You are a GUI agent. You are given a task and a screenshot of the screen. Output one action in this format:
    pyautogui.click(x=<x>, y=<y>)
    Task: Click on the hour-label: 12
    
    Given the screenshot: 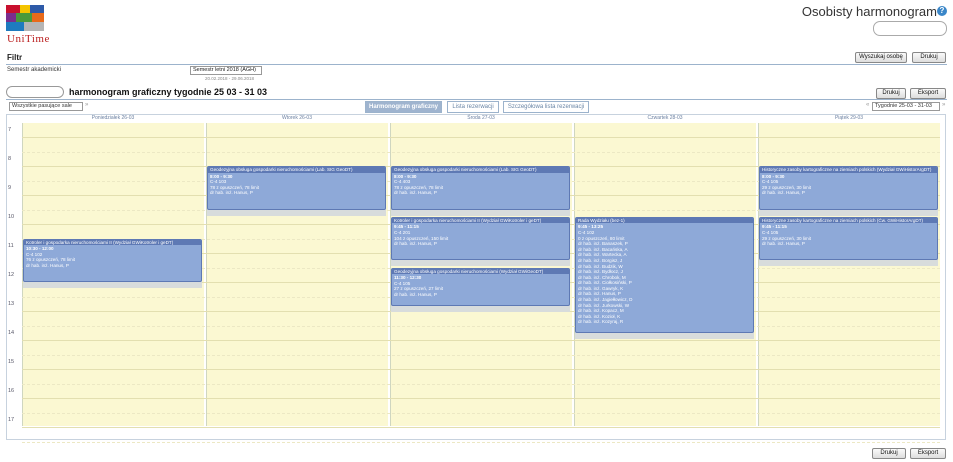 What is the action you would take?
    pyautogui.click(x=11, y=275)
    